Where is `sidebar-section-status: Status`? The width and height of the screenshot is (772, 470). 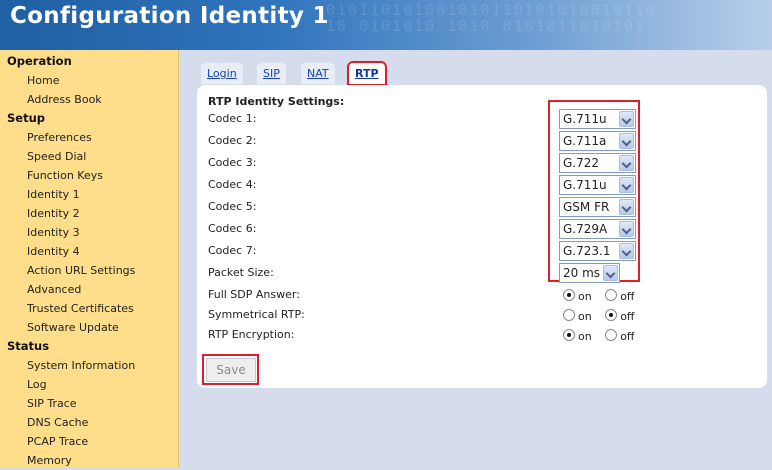 sidebar-section-status: Status is located at coordinates (28, 346).